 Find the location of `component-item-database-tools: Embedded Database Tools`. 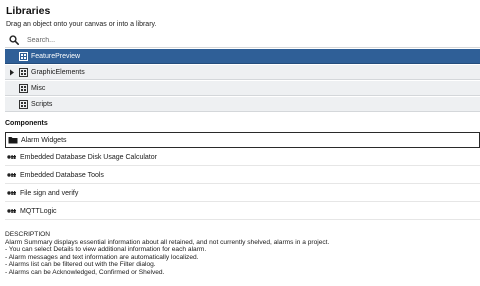

component-item-database-tools: Embedded Database Tools is located at coordinates (242, 175).